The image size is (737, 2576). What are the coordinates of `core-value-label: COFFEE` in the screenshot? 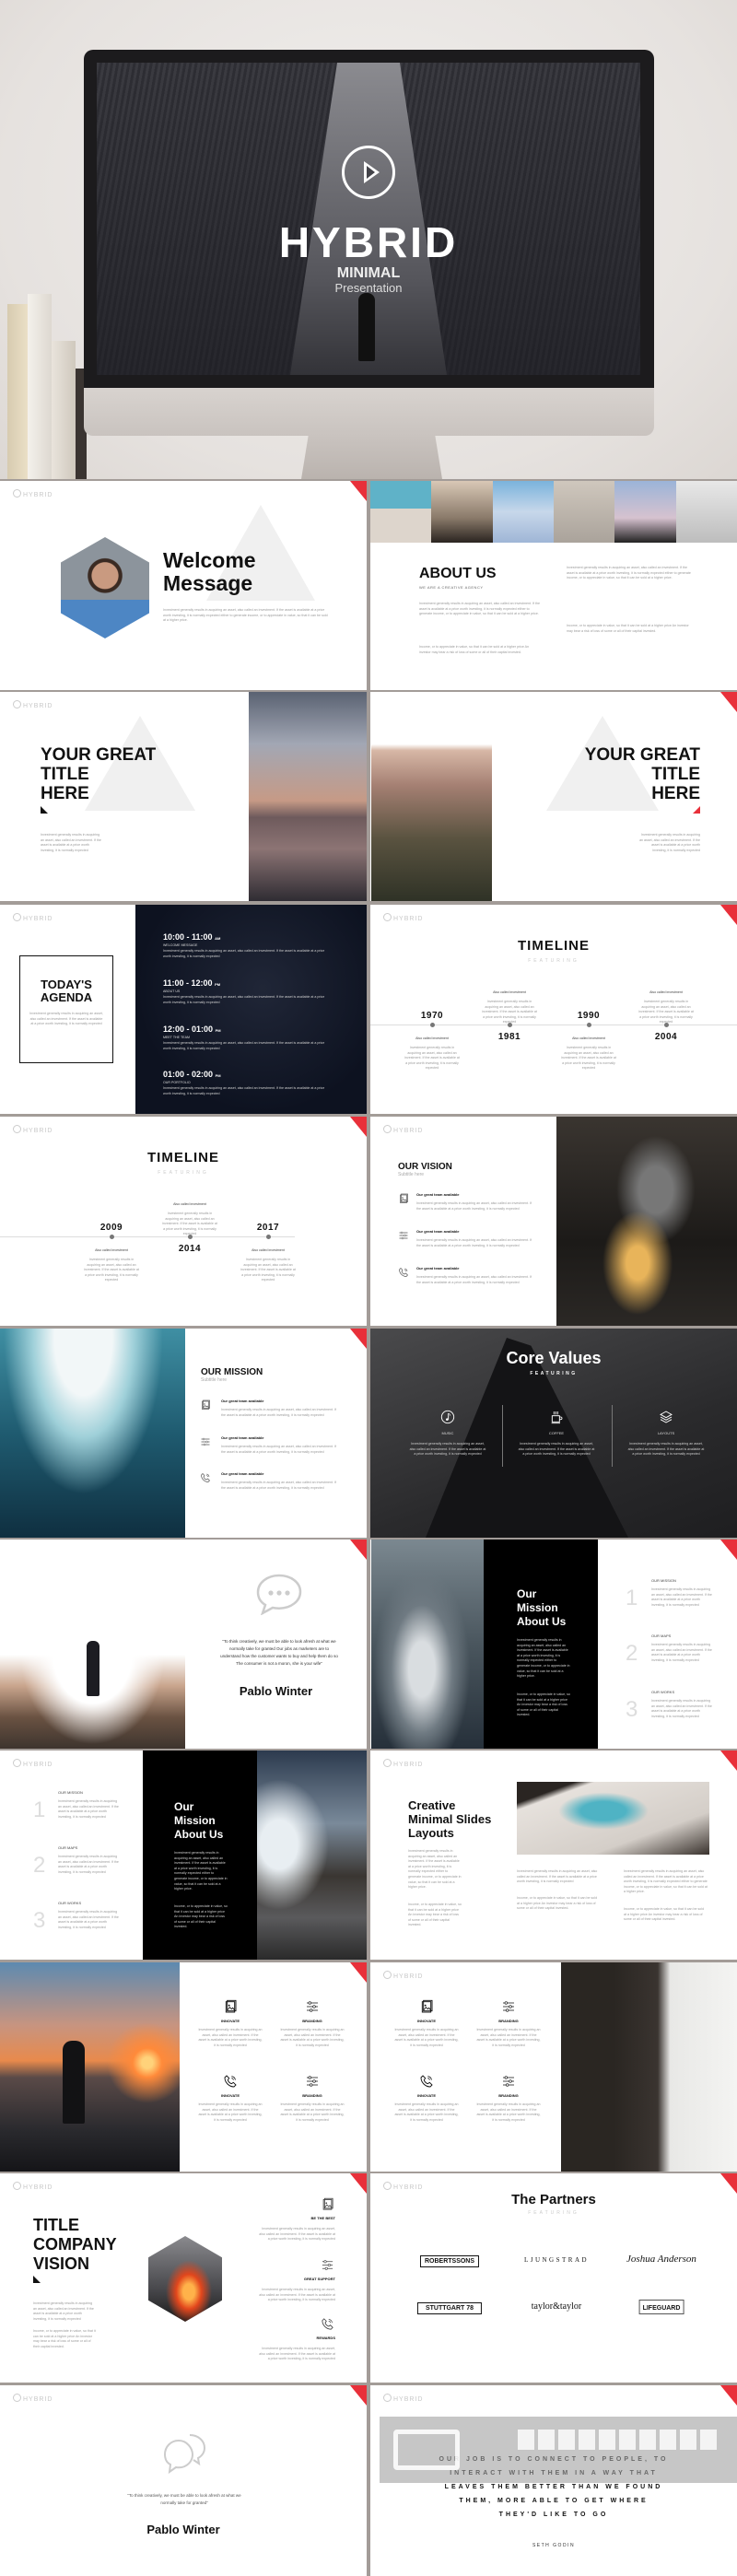 It's located at (556, 1433).